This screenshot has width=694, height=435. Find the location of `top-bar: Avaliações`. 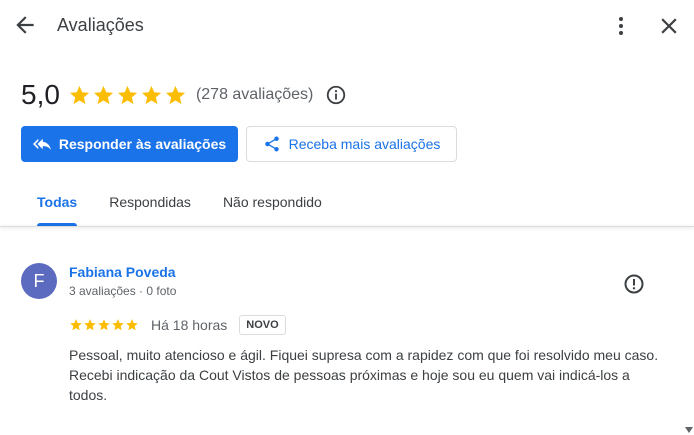

top-bar: Avaliações is located at coordinates (347, 27).